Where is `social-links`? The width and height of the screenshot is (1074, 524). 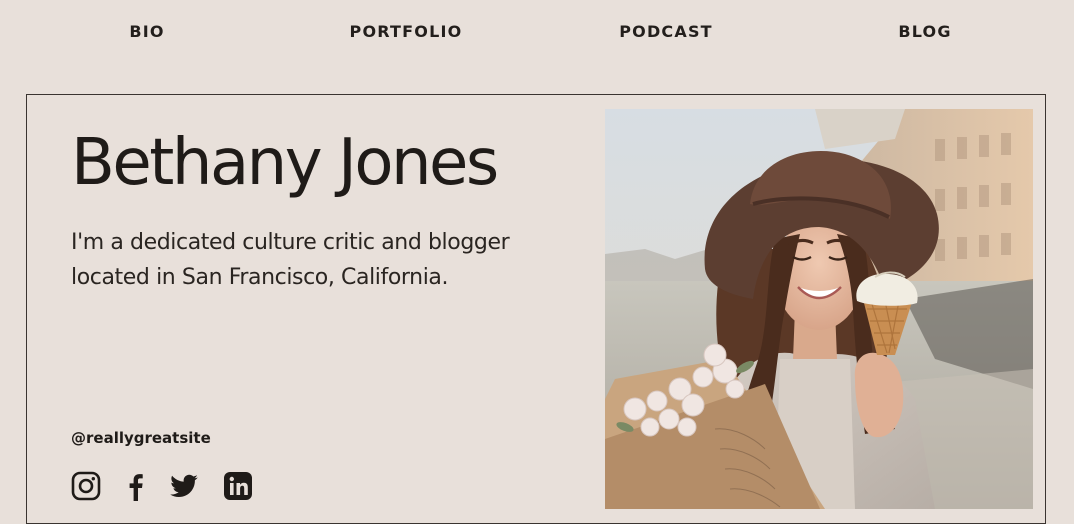
social-links is located at coordinates (162, 486).